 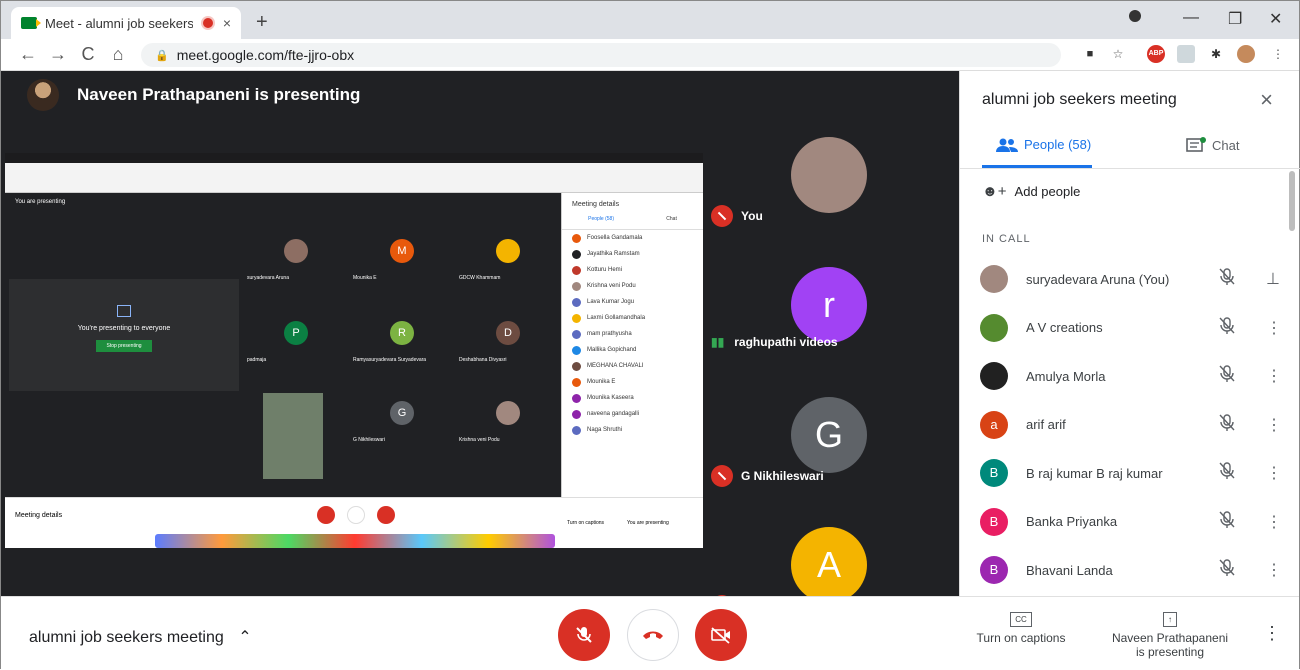 What do you see at coordinates (1021, 638) in the screenshot?
I see `captions-label: Turn on captions` at bounding box center [1021, 638].